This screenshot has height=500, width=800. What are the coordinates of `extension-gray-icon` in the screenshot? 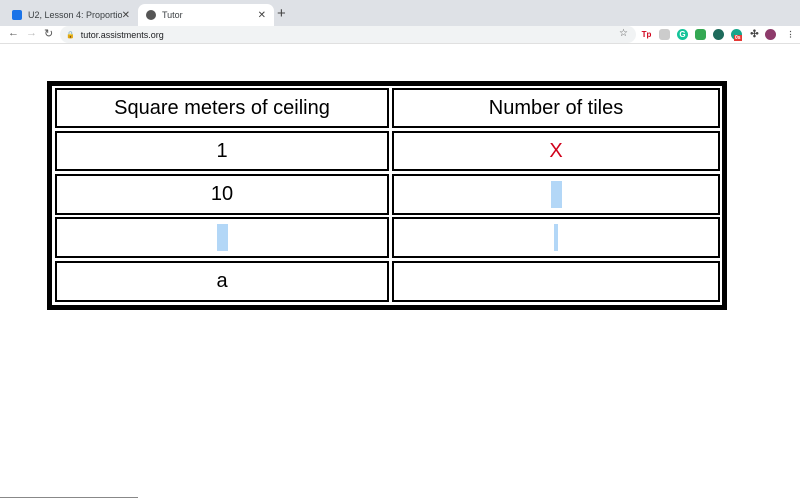 It's located at (664, 34).